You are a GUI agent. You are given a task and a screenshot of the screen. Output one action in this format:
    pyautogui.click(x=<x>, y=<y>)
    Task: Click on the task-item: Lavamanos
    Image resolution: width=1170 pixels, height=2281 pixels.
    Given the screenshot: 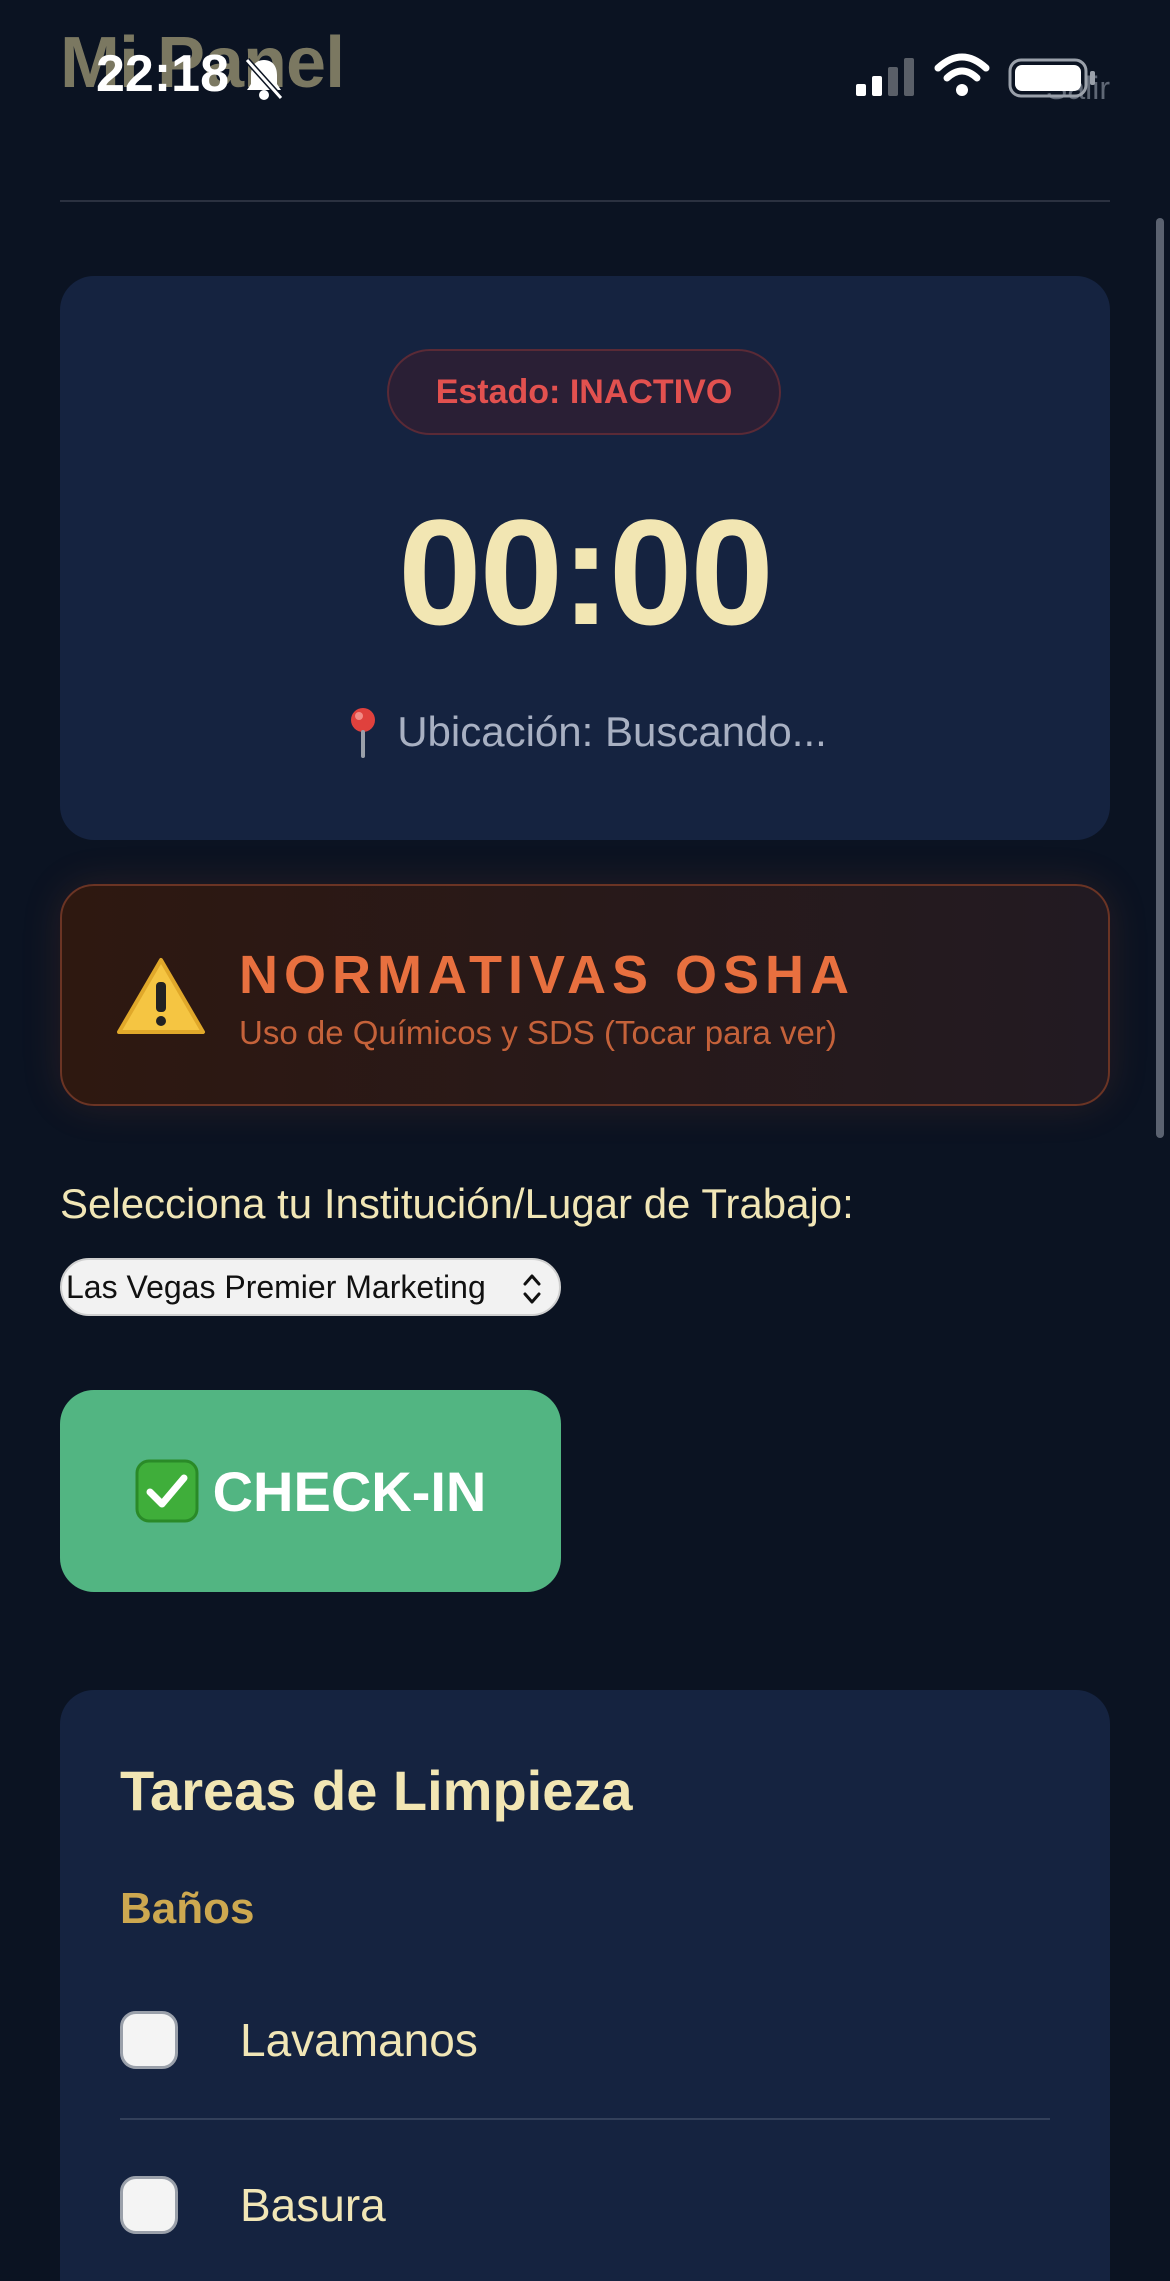 What is the action you would take?
    pyautogui.click(x=585, y=2040)
    